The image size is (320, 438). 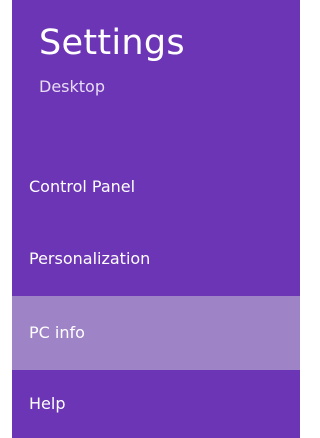 I want to click on settings-context-label: Desktop, so click(x=72, y=86).